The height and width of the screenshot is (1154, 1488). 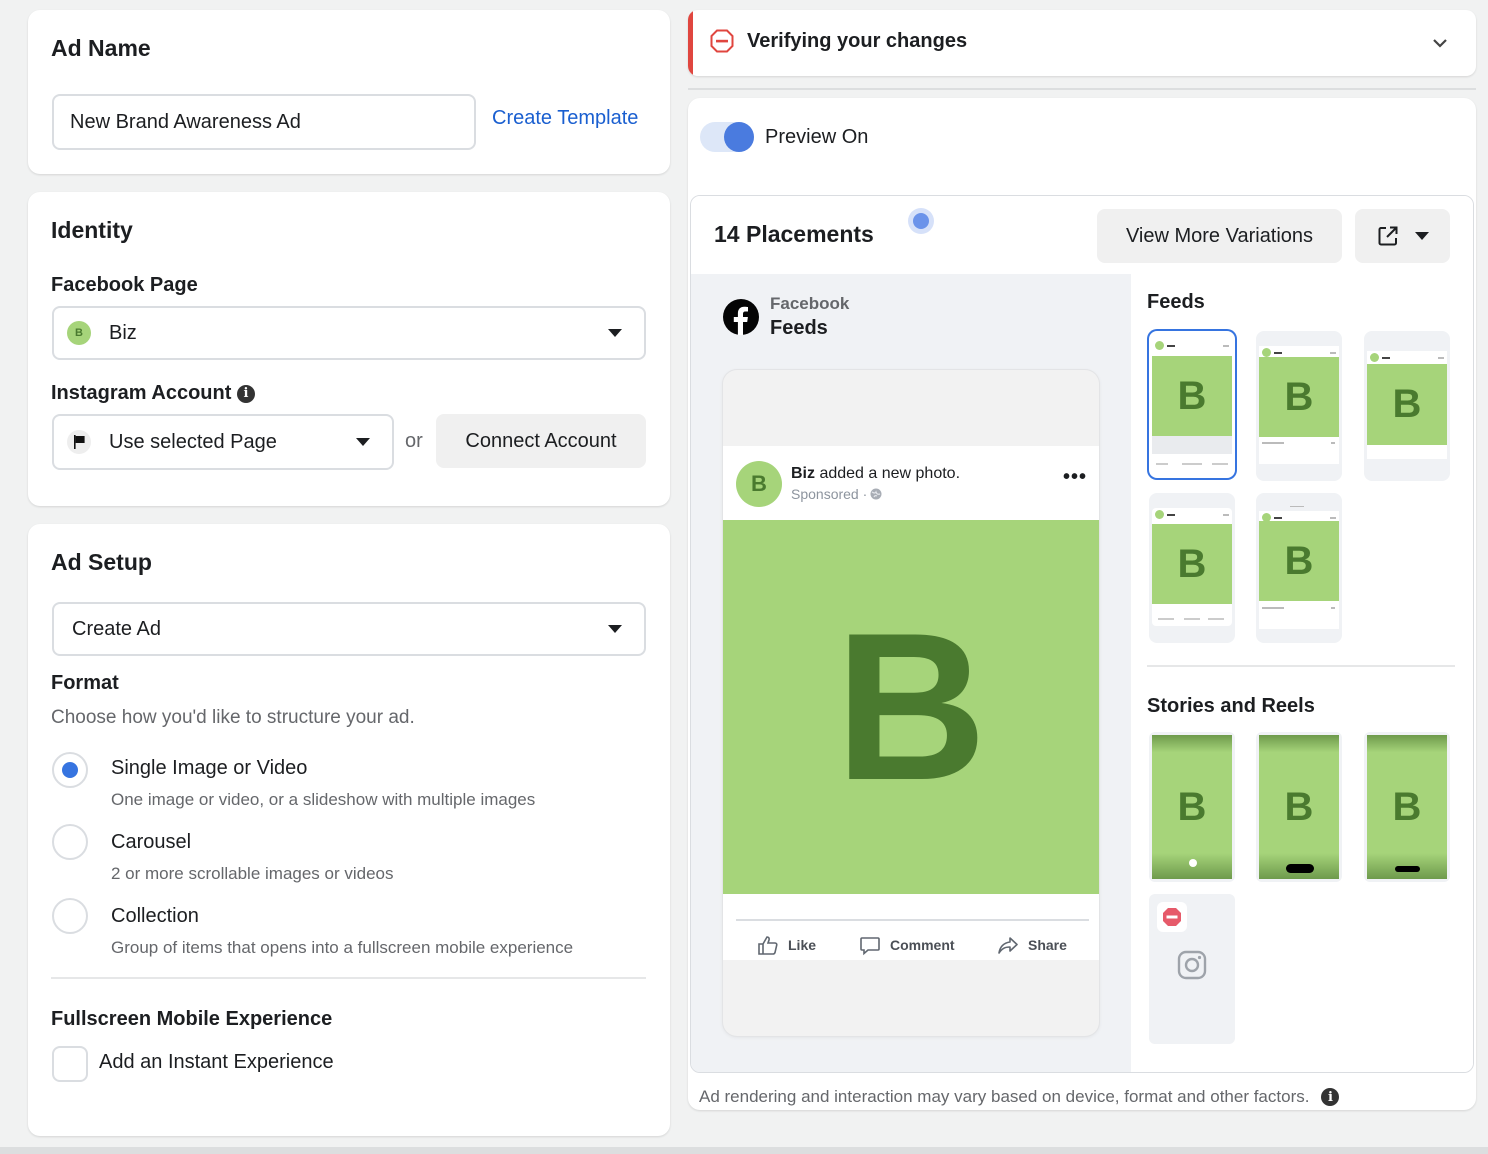 What do you see at coordinates (124, 285) in the screenshot?
I see `facebook-page-label: Facebook Page` at bounding box center [124, 285].